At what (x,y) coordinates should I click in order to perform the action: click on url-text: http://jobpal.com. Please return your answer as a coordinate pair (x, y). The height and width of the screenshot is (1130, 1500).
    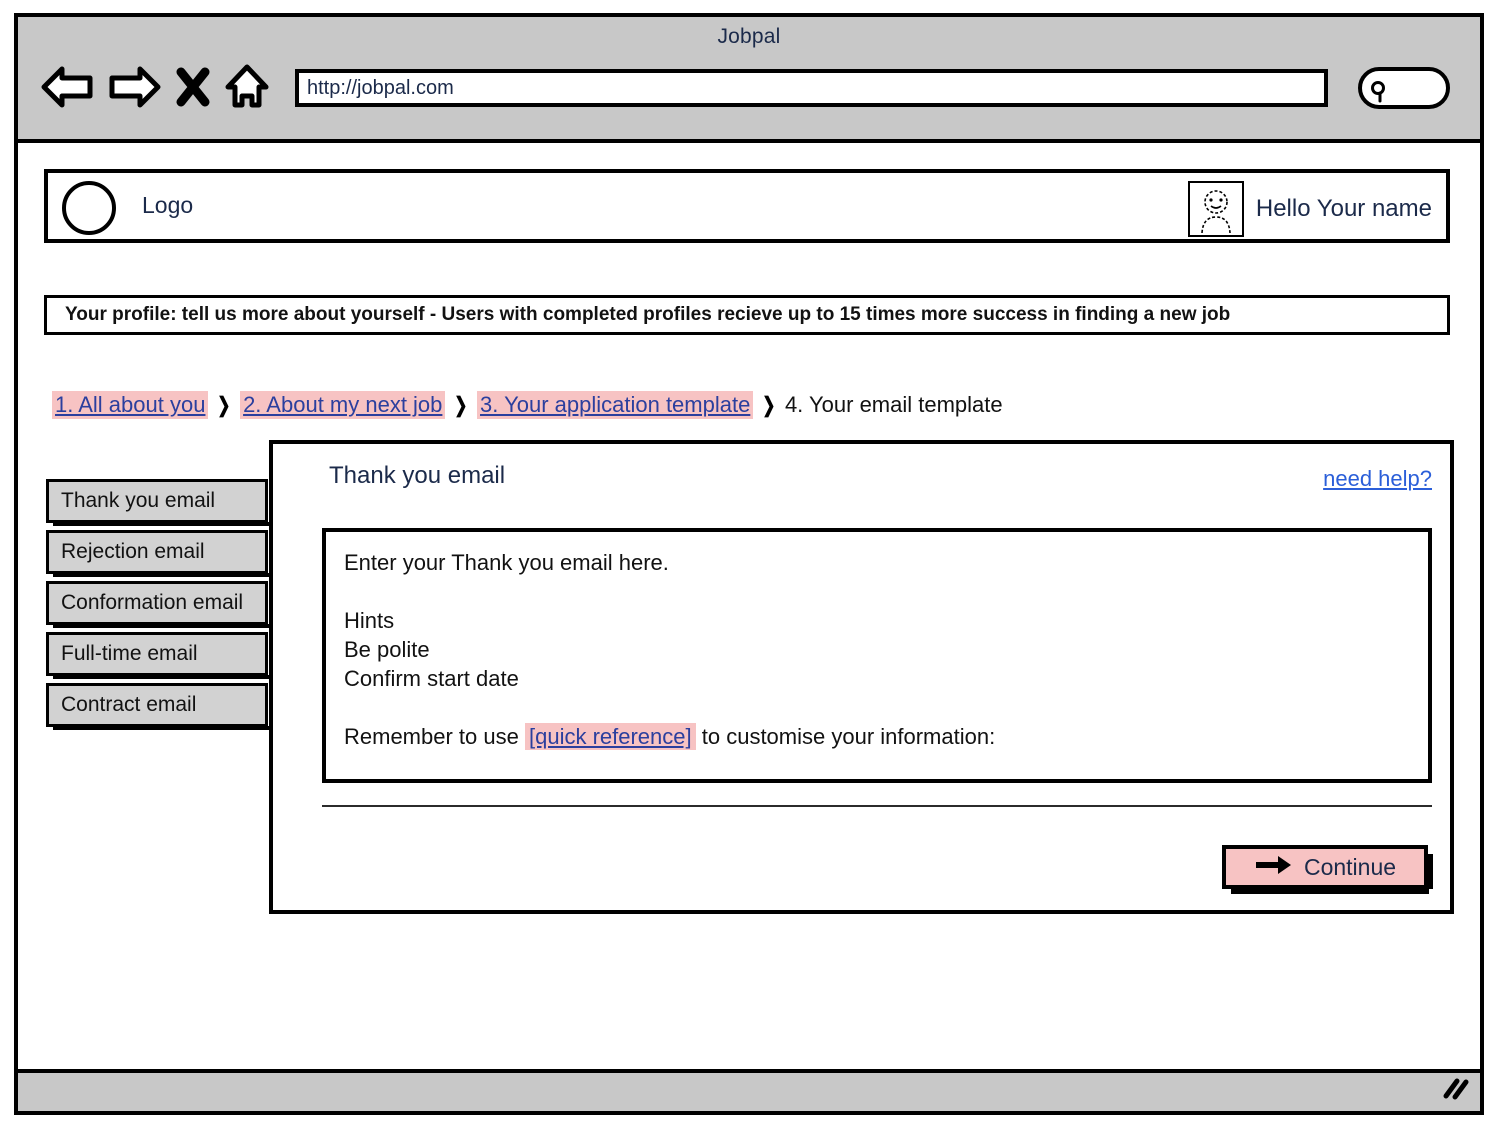
    Looking at the image, I should click on (380, 87).